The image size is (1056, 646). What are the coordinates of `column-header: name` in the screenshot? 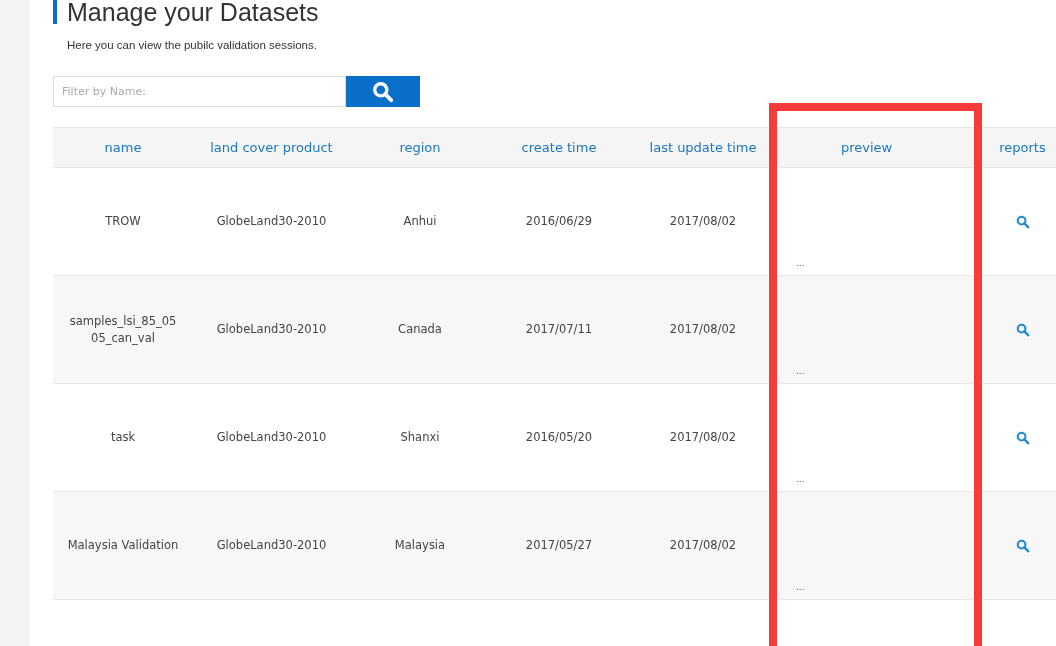 It's located at (123, 147).